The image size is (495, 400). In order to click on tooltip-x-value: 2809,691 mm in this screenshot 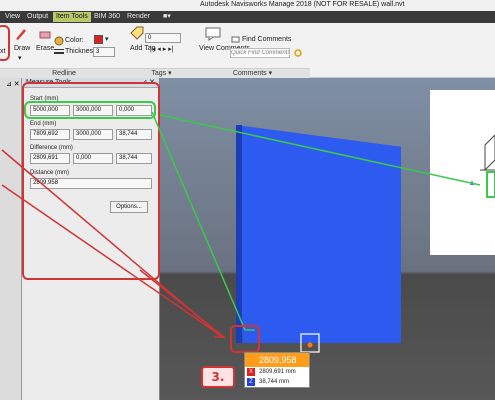, I will do `click(277, 372)`.